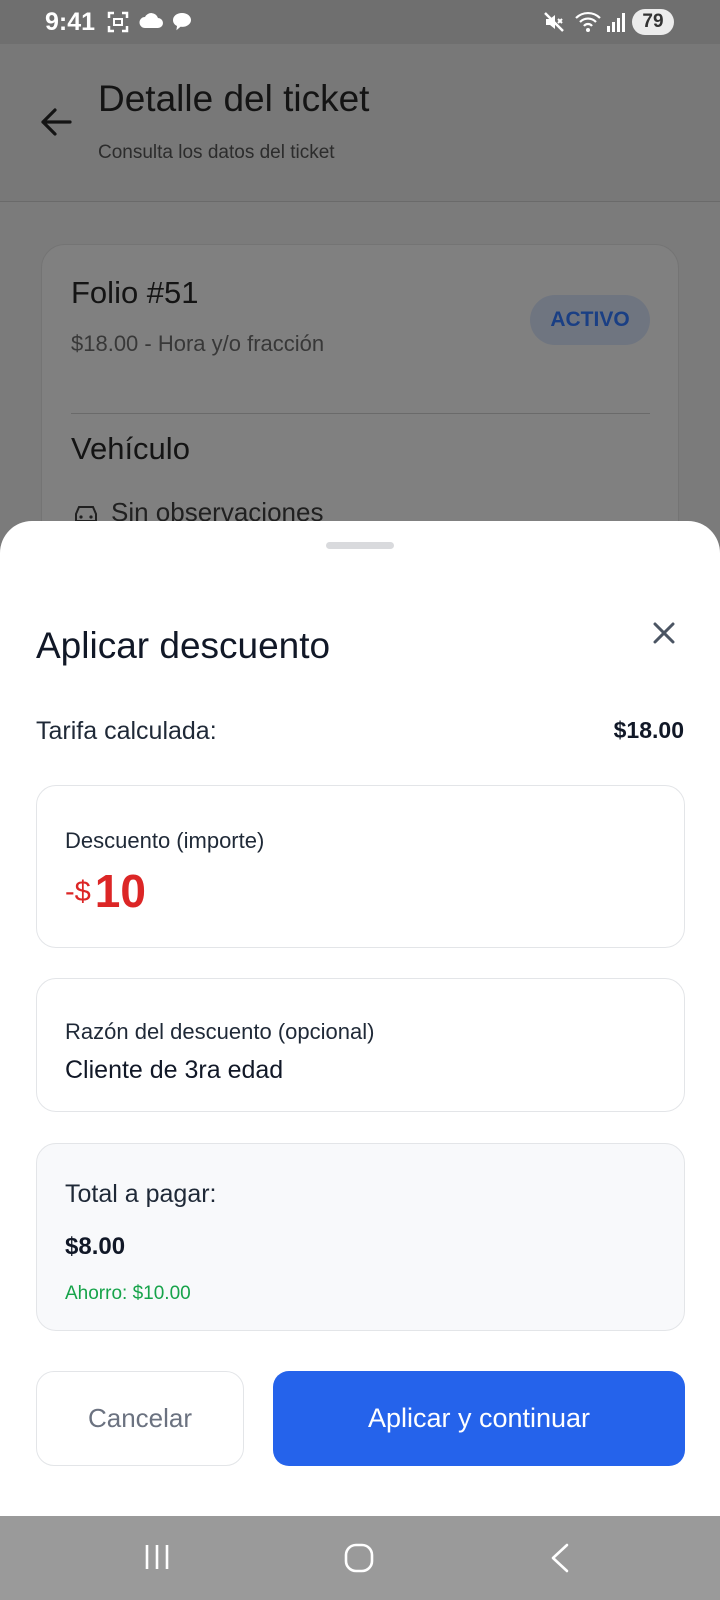  I want to click on discount-amount-label: Descuento (importe), so click(165, 840).